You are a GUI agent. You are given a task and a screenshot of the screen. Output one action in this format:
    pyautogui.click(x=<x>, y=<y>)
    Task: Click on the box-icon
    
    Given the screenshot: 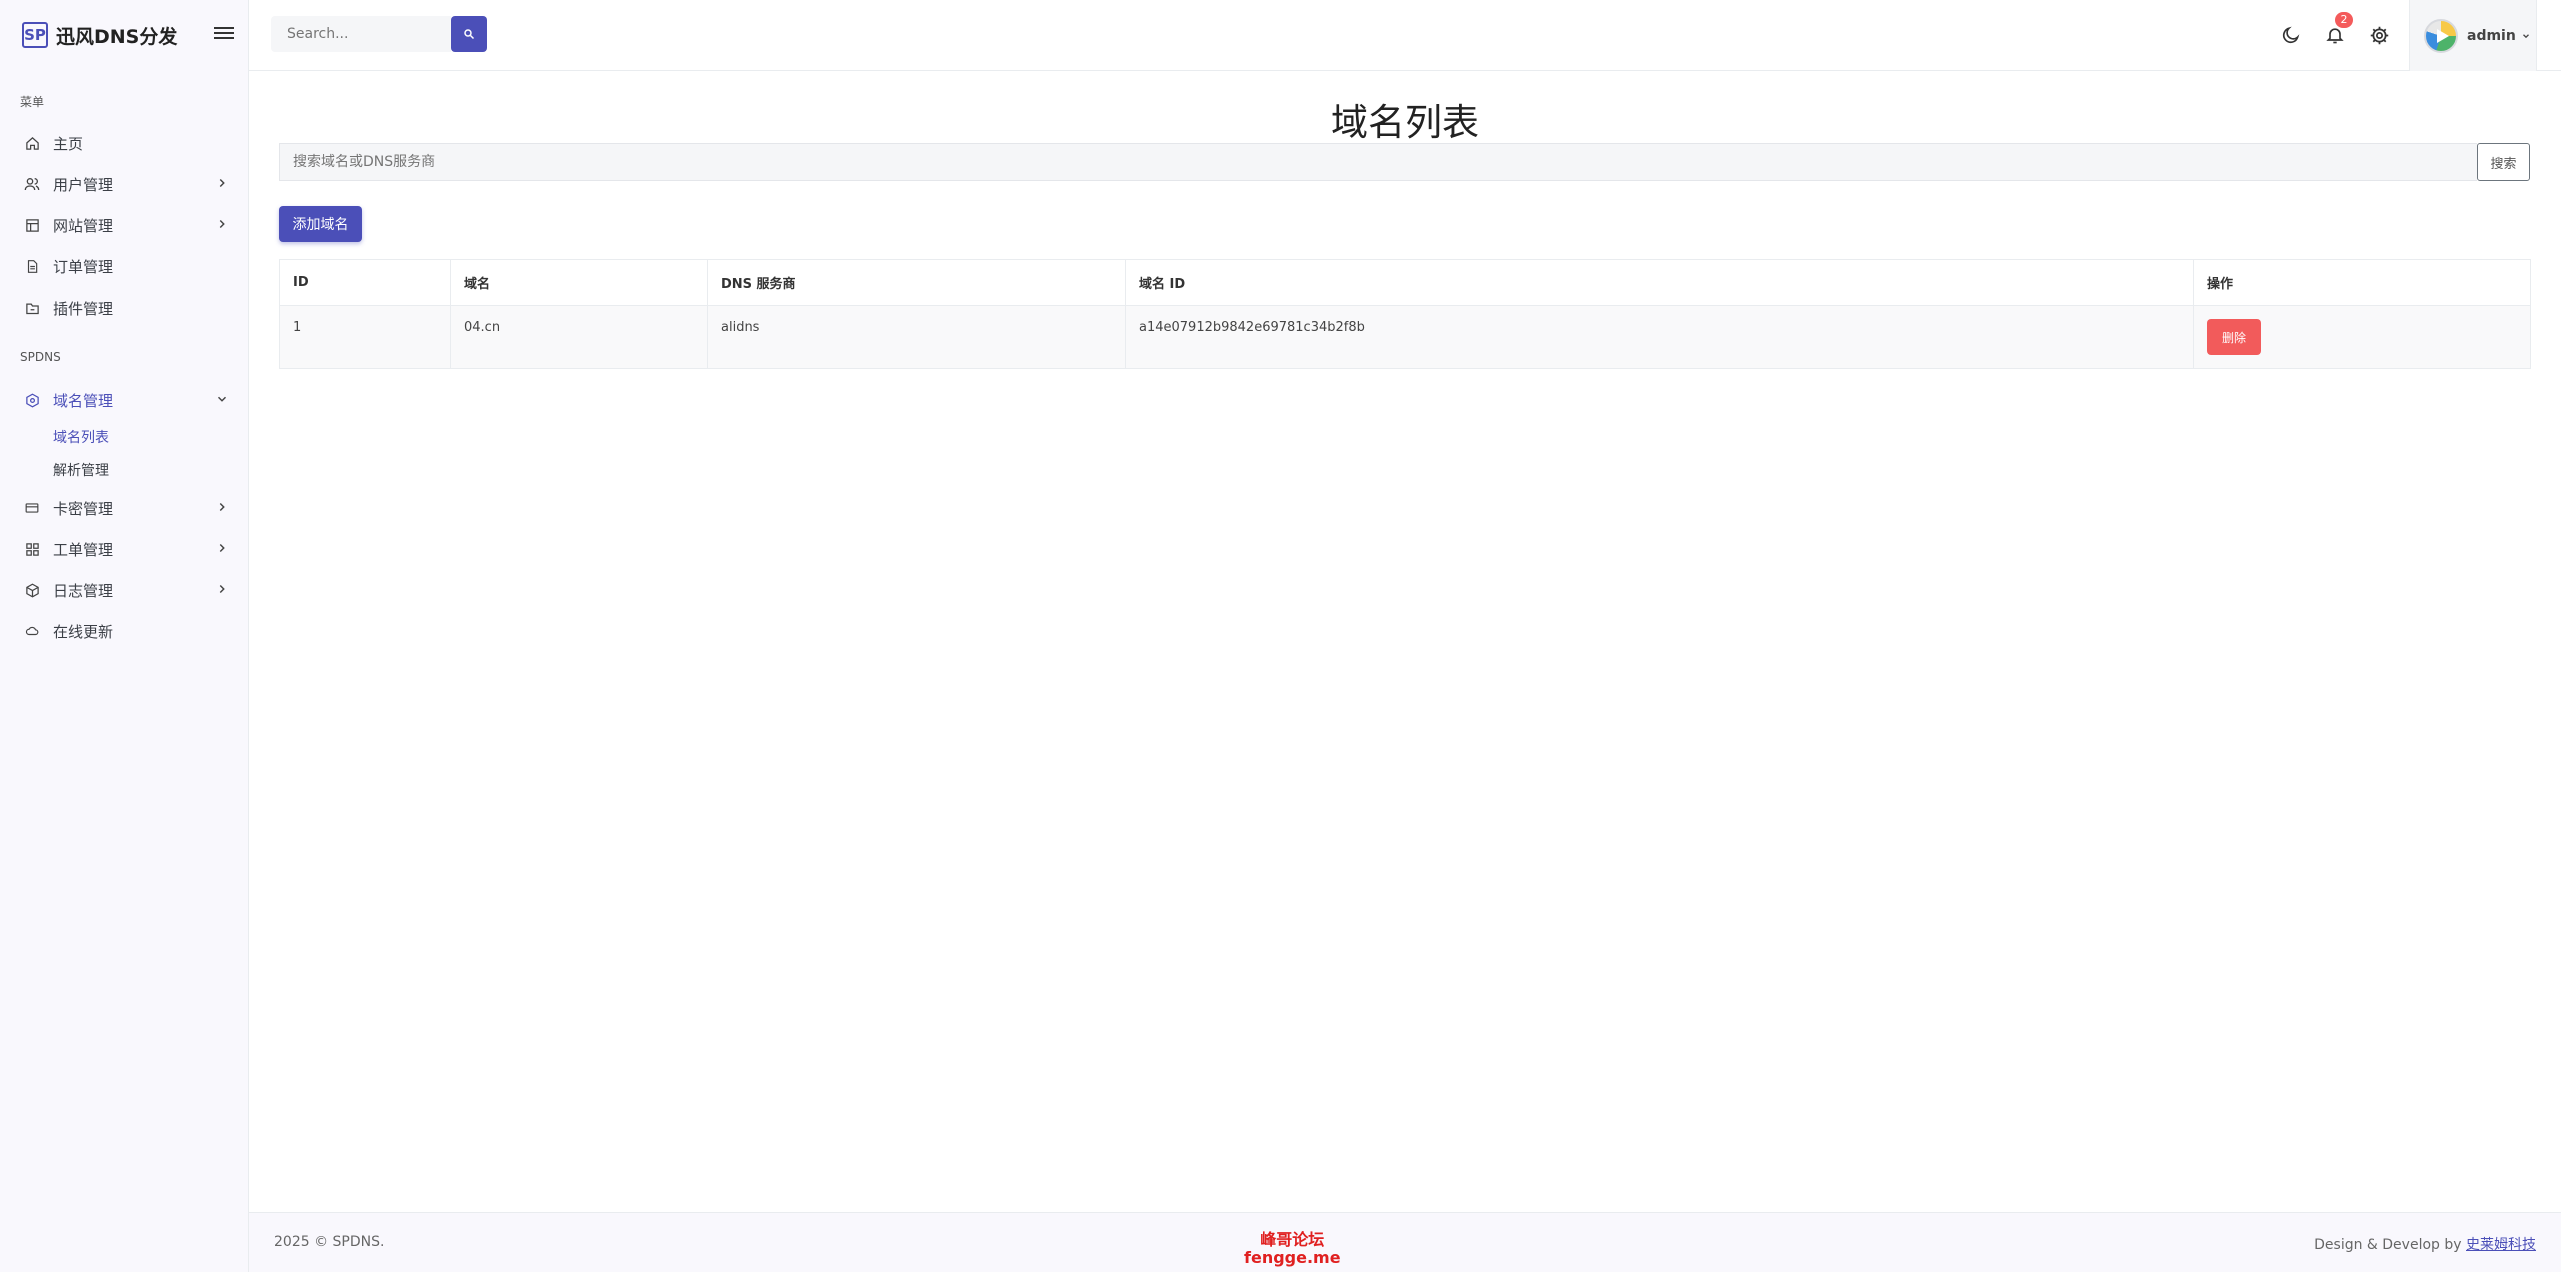 What is the action you would take?
    pyautogui.click(x=32, y=590)
    